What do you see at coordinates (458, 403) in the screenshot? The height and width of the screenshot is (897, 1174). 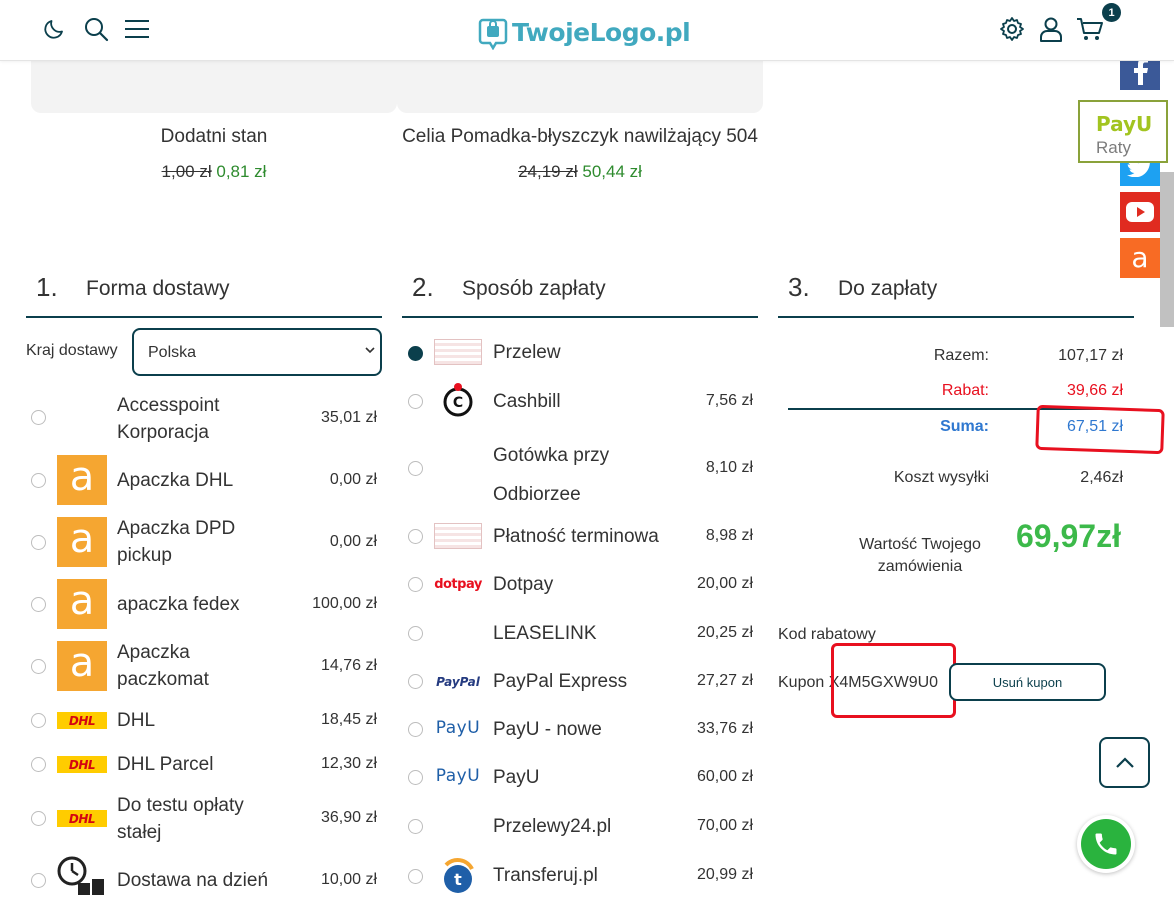 I see `cashbill-logo-text: C` at bounding box center [458, 403].